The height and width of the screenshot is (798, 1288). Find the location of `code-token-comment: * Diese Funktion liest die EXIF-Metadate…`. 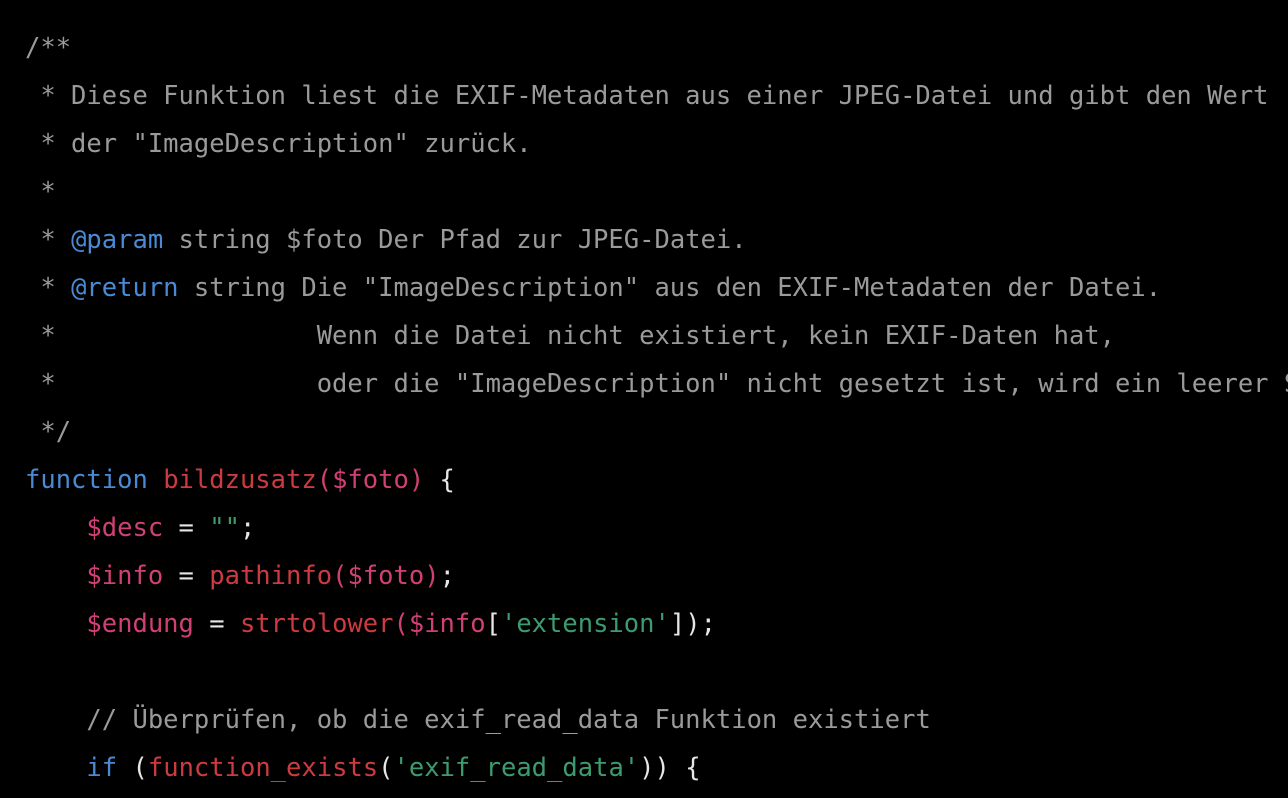

code-token-comment: * Diese Funktion liest die EXIF-Metadate… is located at coordinates (647, 96).